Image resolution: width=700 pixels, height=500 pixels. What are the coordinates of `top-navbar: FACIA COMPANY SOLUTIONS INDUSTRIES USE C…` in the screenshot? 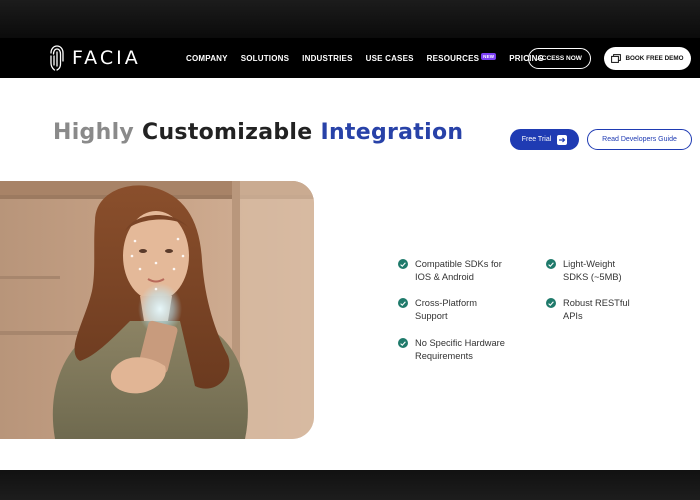 It's located at (350, 58).